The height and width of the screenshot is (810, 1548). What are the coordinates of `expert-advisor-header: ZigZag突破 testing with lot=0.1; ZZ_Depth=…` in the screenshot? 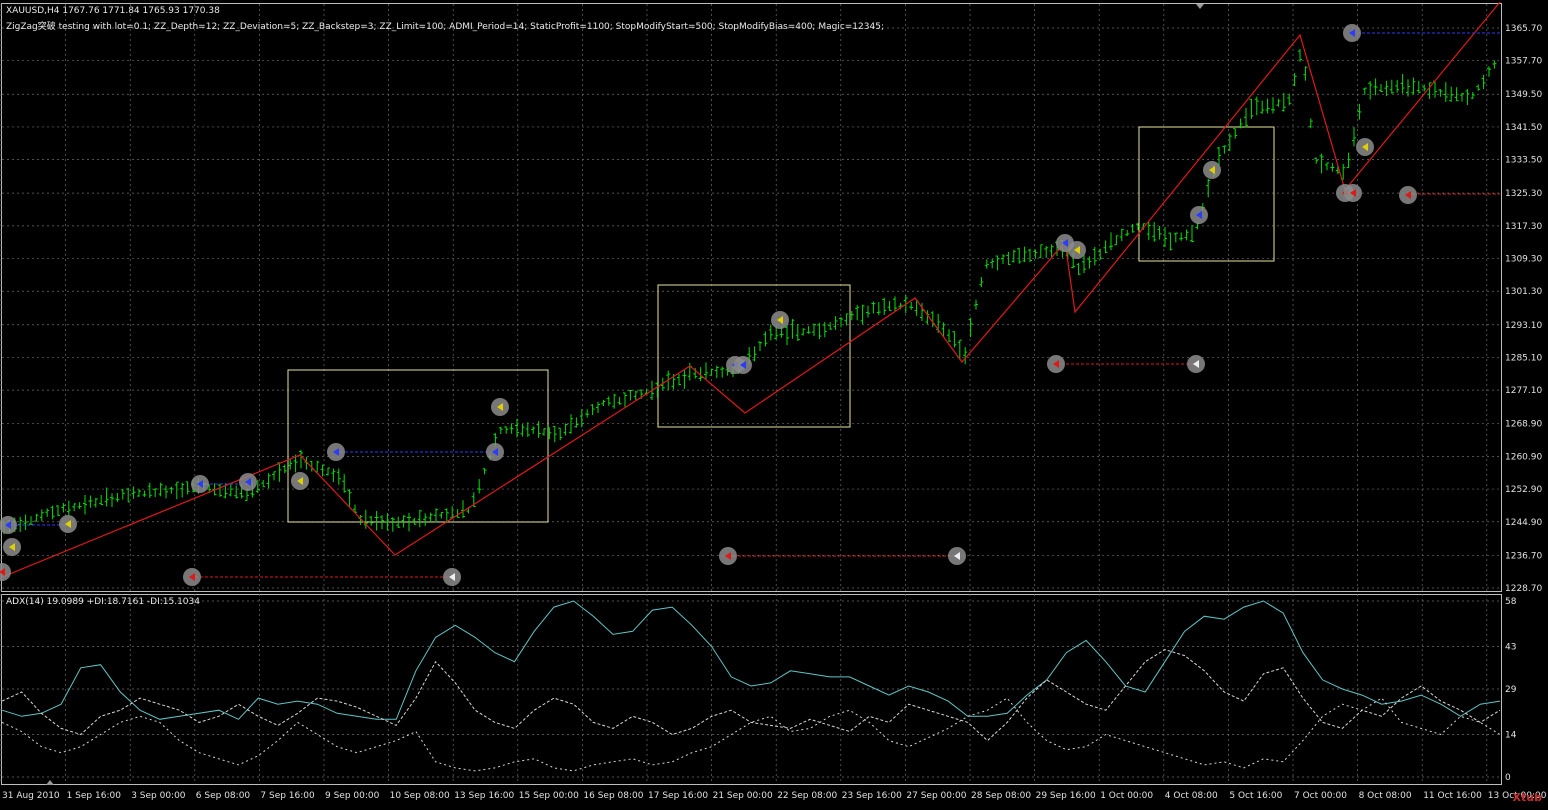 It's located at (445, 27).